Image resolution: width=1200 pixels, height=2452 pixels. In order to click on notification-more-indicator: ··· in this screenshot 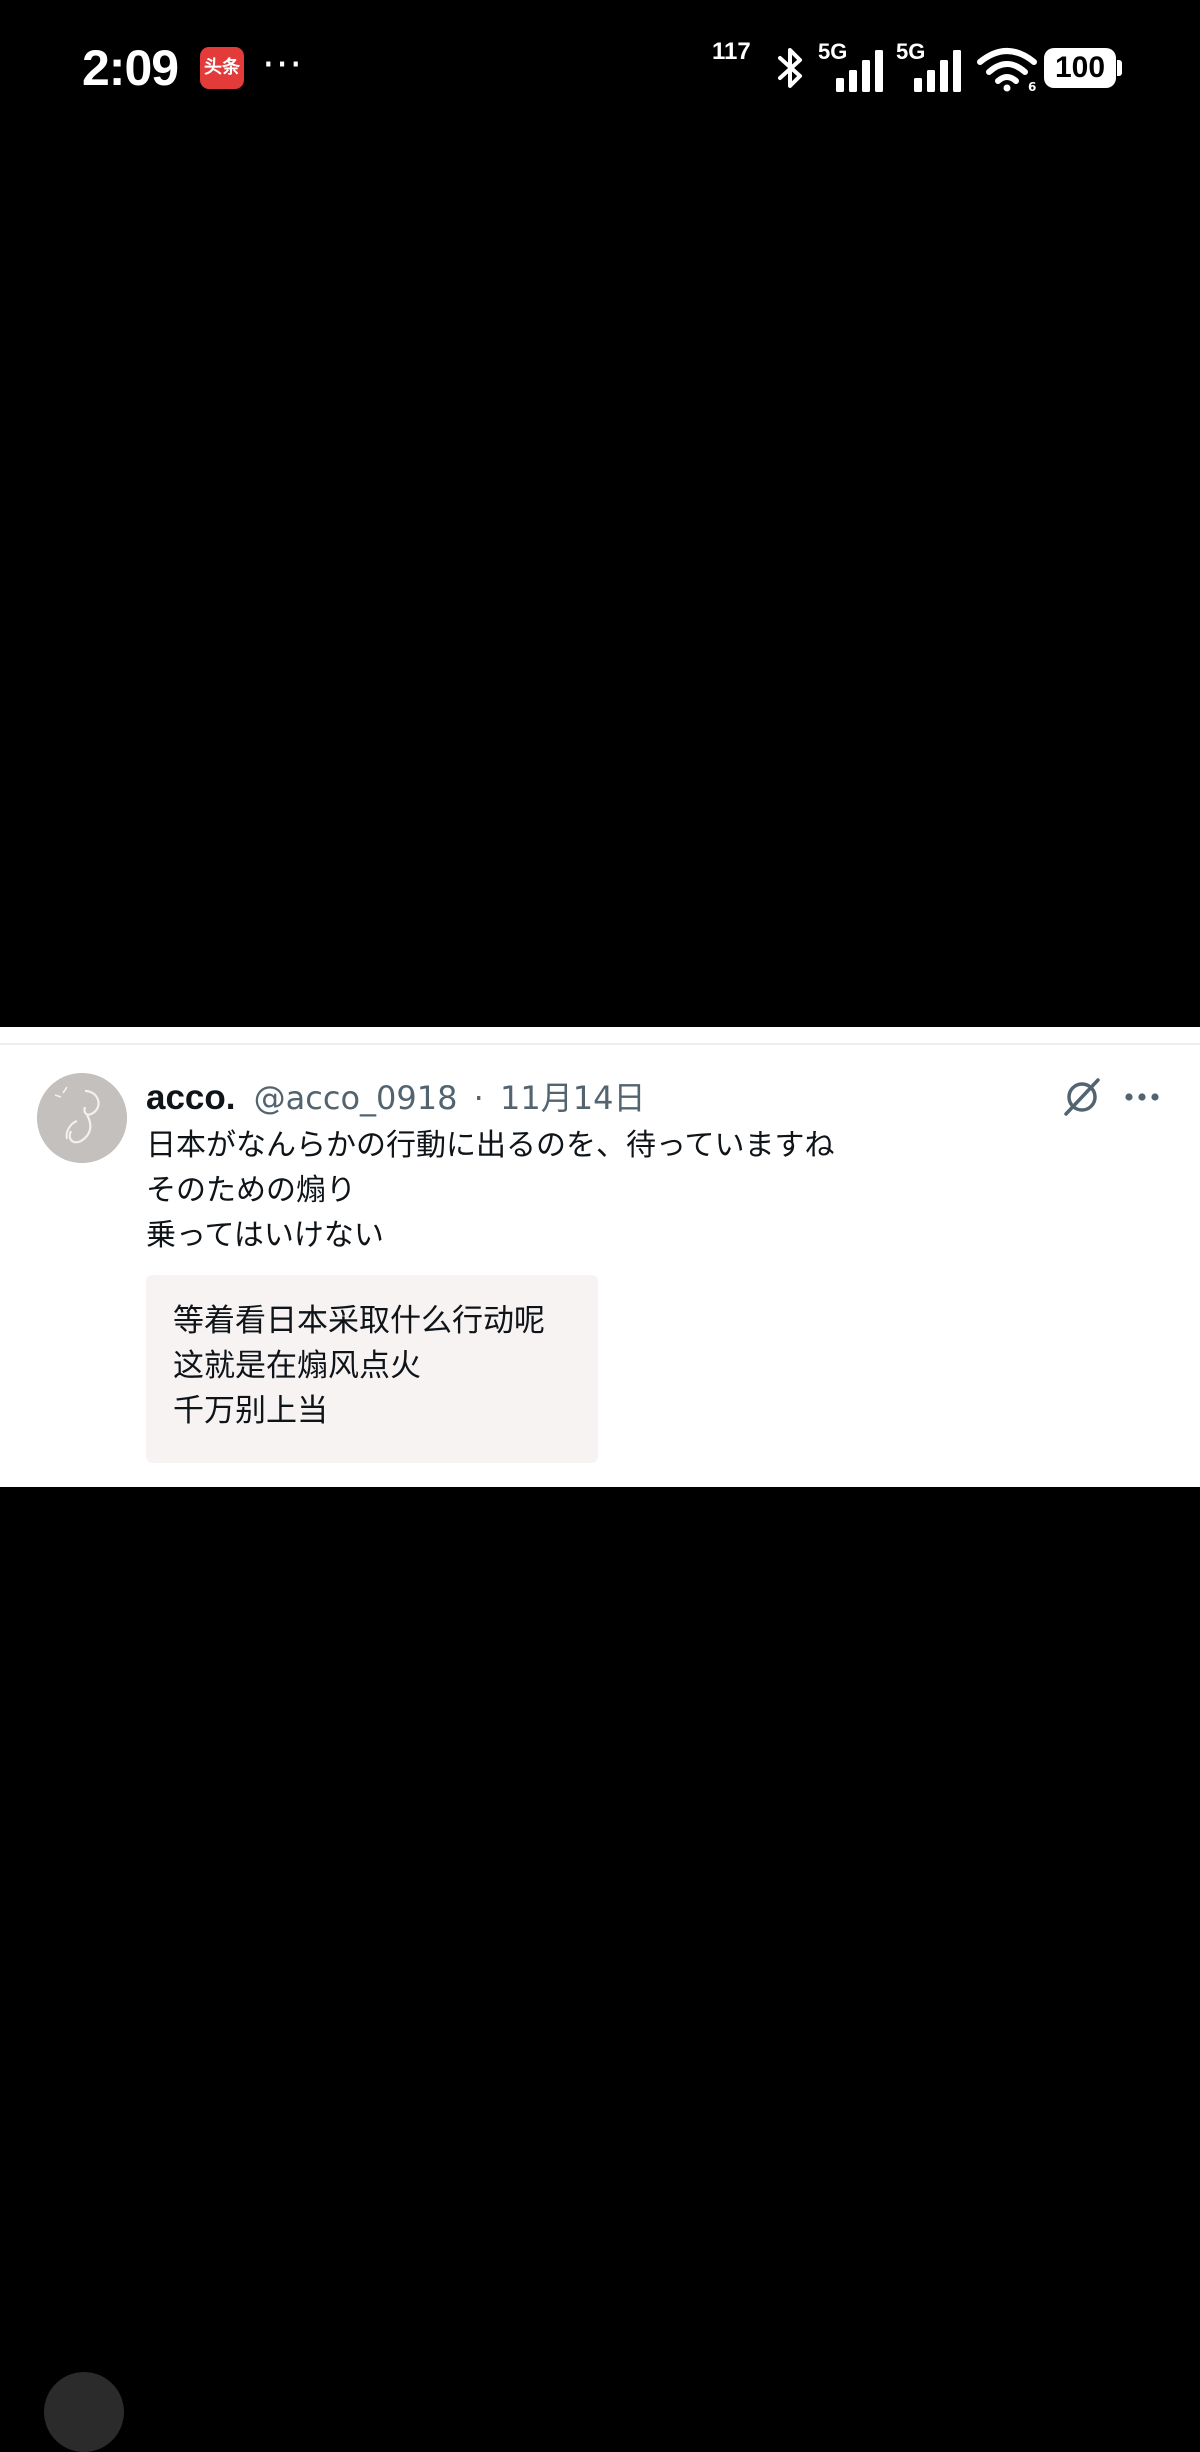, I will do `click(283, 65)`.